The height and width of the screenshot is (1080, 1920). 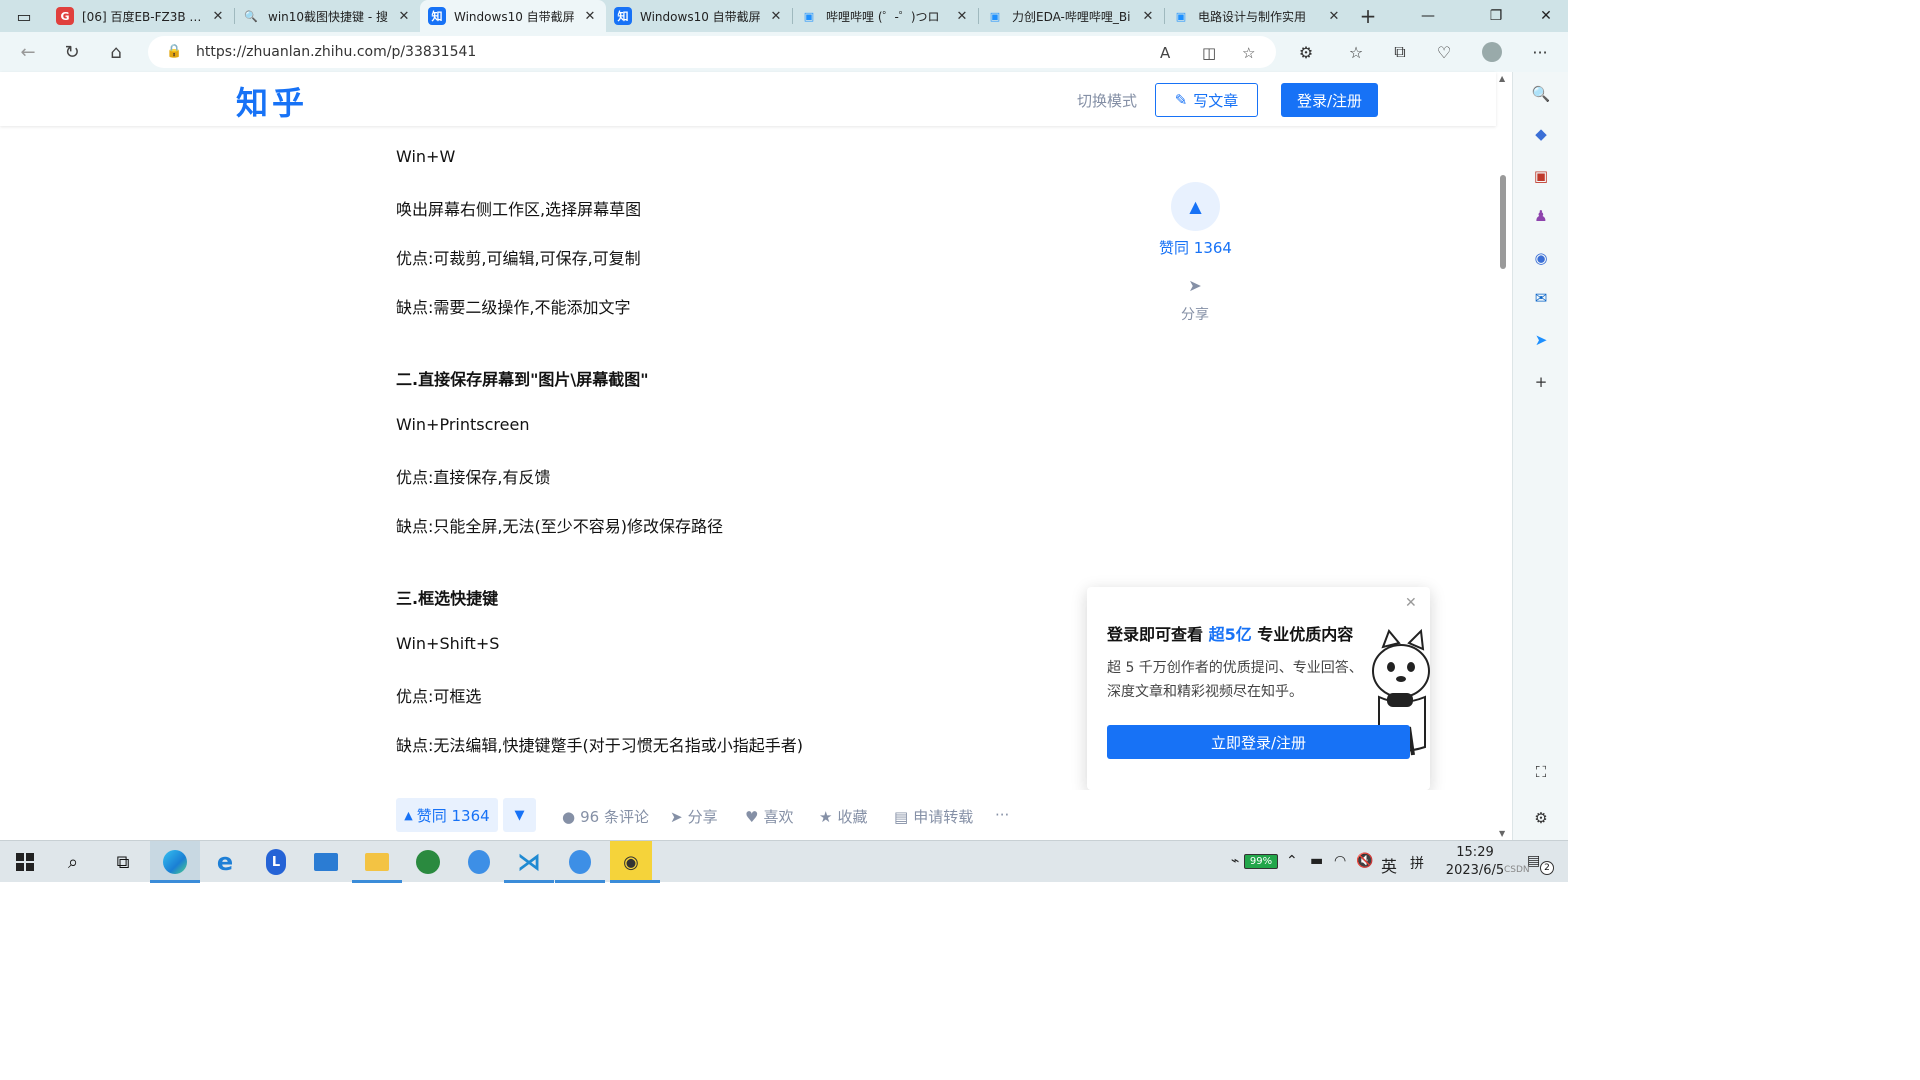 What do you see at coordinates (1248, 53) in the screenshot?
I see `favorite-star-icon: ☆` at bounding box center [1248, 53].